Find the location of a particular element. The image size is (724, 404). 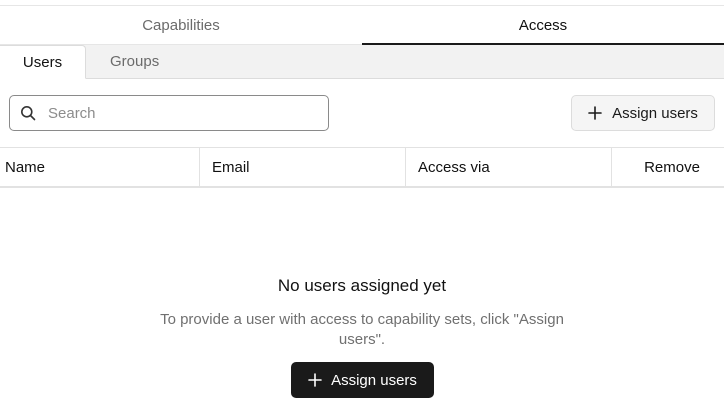

empty-state-assign-users-button: Assign users is located at coordinates (362, 380).